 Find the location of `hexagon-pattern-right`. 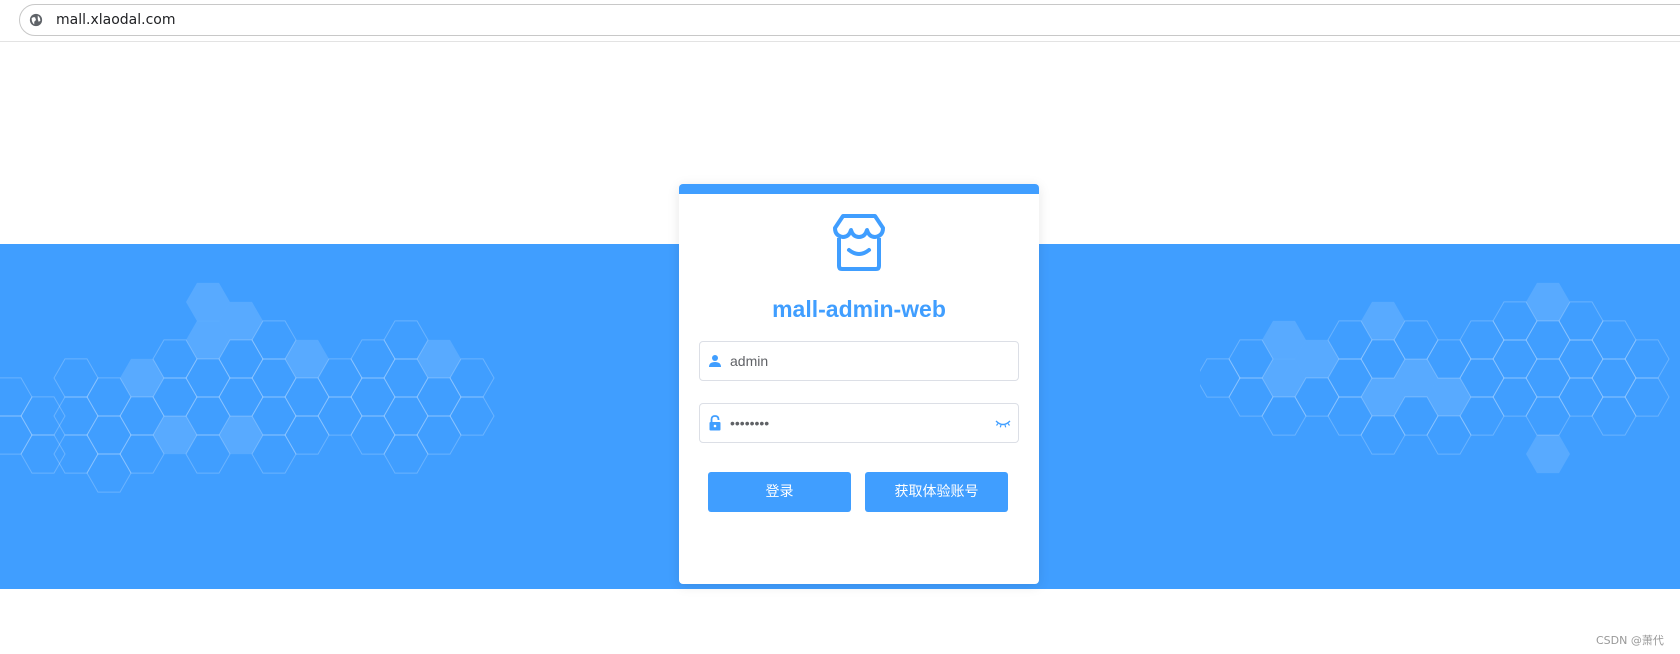

hexagon-pattern-right is located at coordinates (1435, 378).